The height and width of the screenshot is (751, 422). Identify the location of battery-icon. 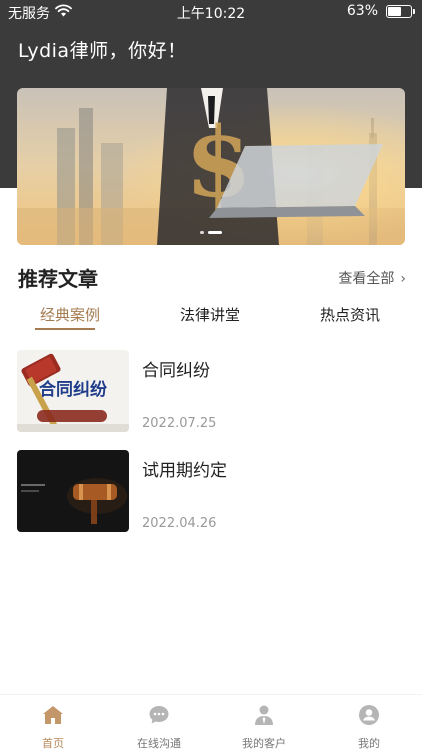
(400, 11).